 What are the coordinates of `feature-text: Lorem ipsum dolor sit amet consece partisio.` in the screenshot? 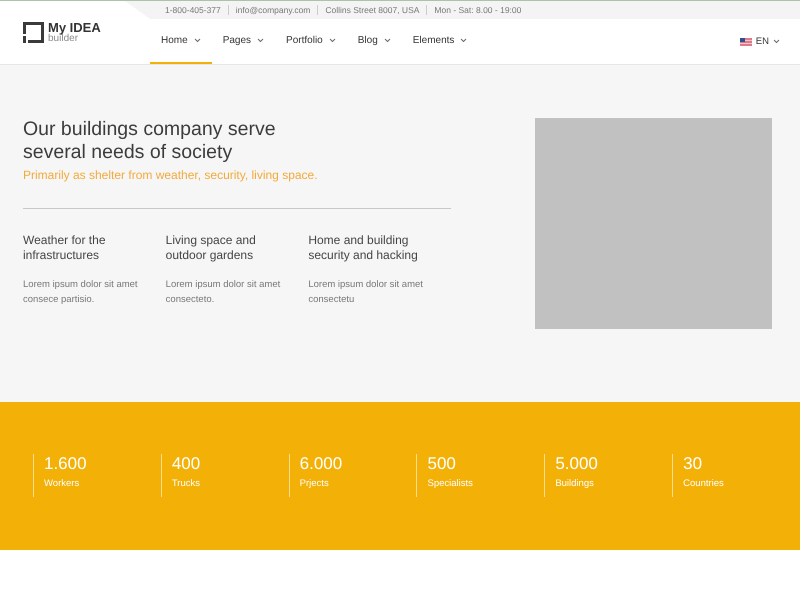 It's located at (81, 292).